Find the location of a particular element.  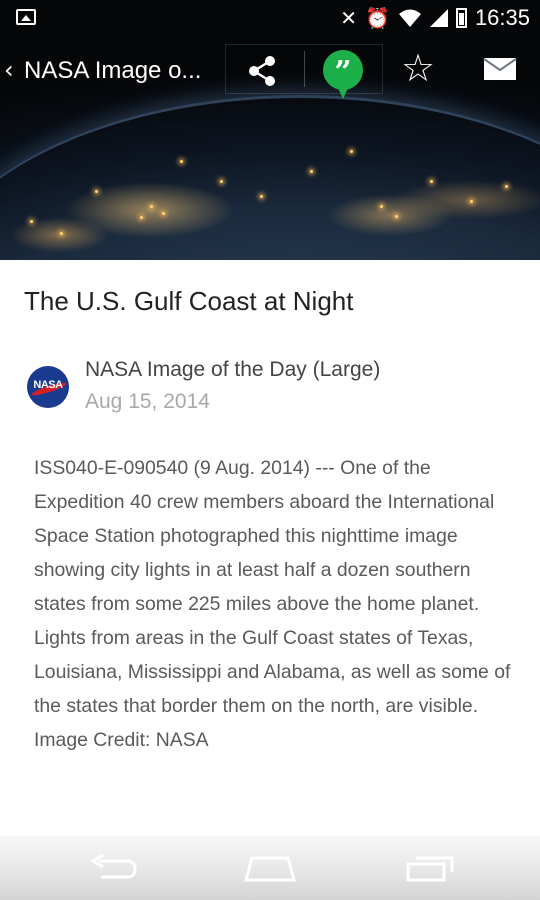

action-bar: ‹ NASA Image o... ” ☆ is located at coordinates (270, 71).